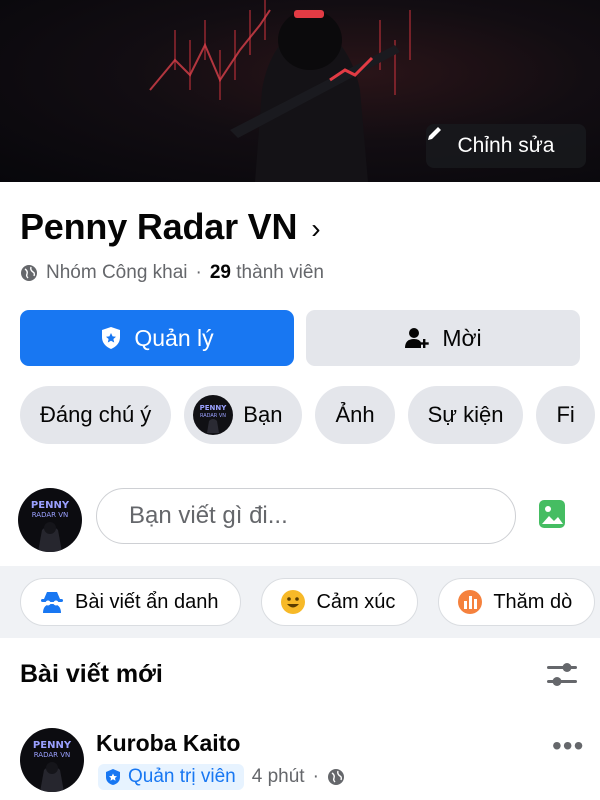 The image size is (600, 800). I want to click on edit-cover-button: Chỉnh sửa, so click(506, 146).